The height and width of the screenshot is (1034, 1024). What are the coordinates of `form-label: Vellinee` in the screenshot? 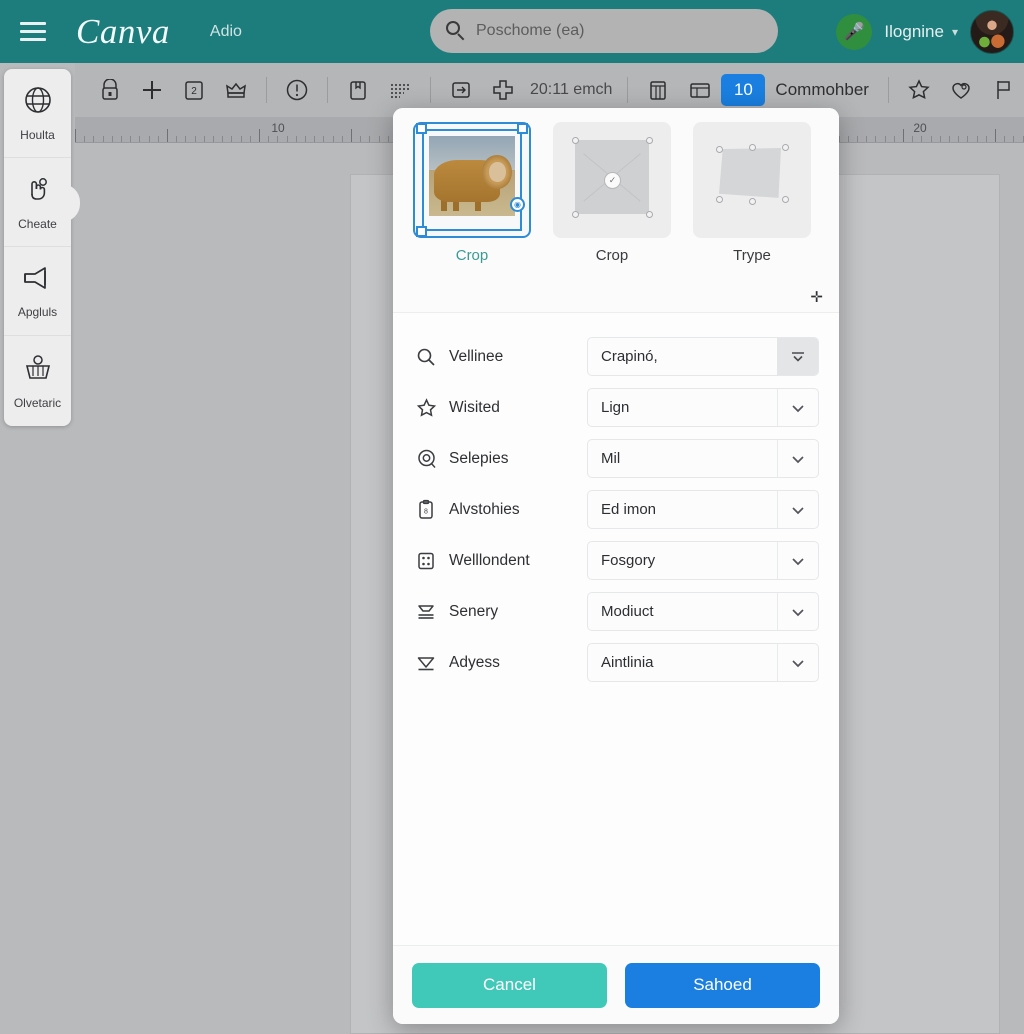 It's located at (476, 356).